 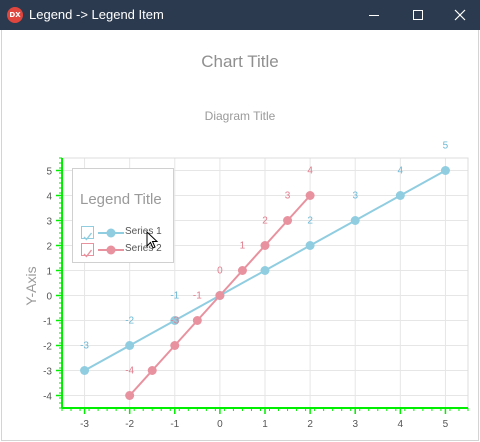 What do you see at coordinates (49, 197) in the screenshot?
I see `y-tick-label: 4` at bounding box center [49, 197].